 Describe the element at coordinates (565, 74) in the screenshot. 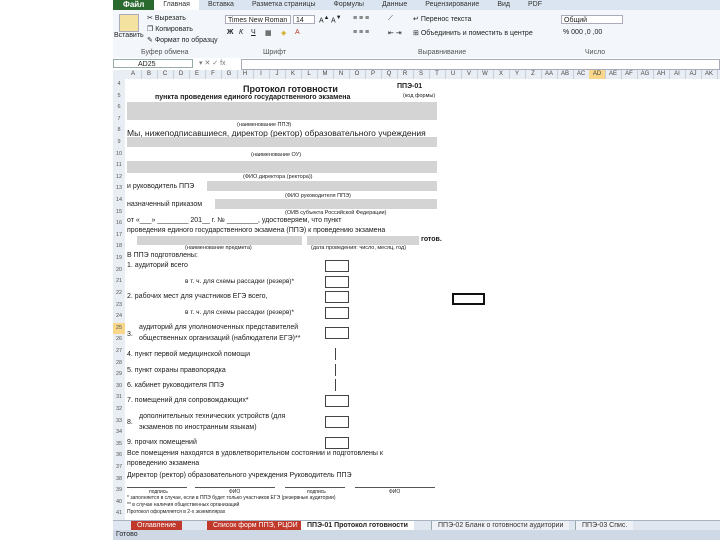

I see `column-header: AB` at that location.